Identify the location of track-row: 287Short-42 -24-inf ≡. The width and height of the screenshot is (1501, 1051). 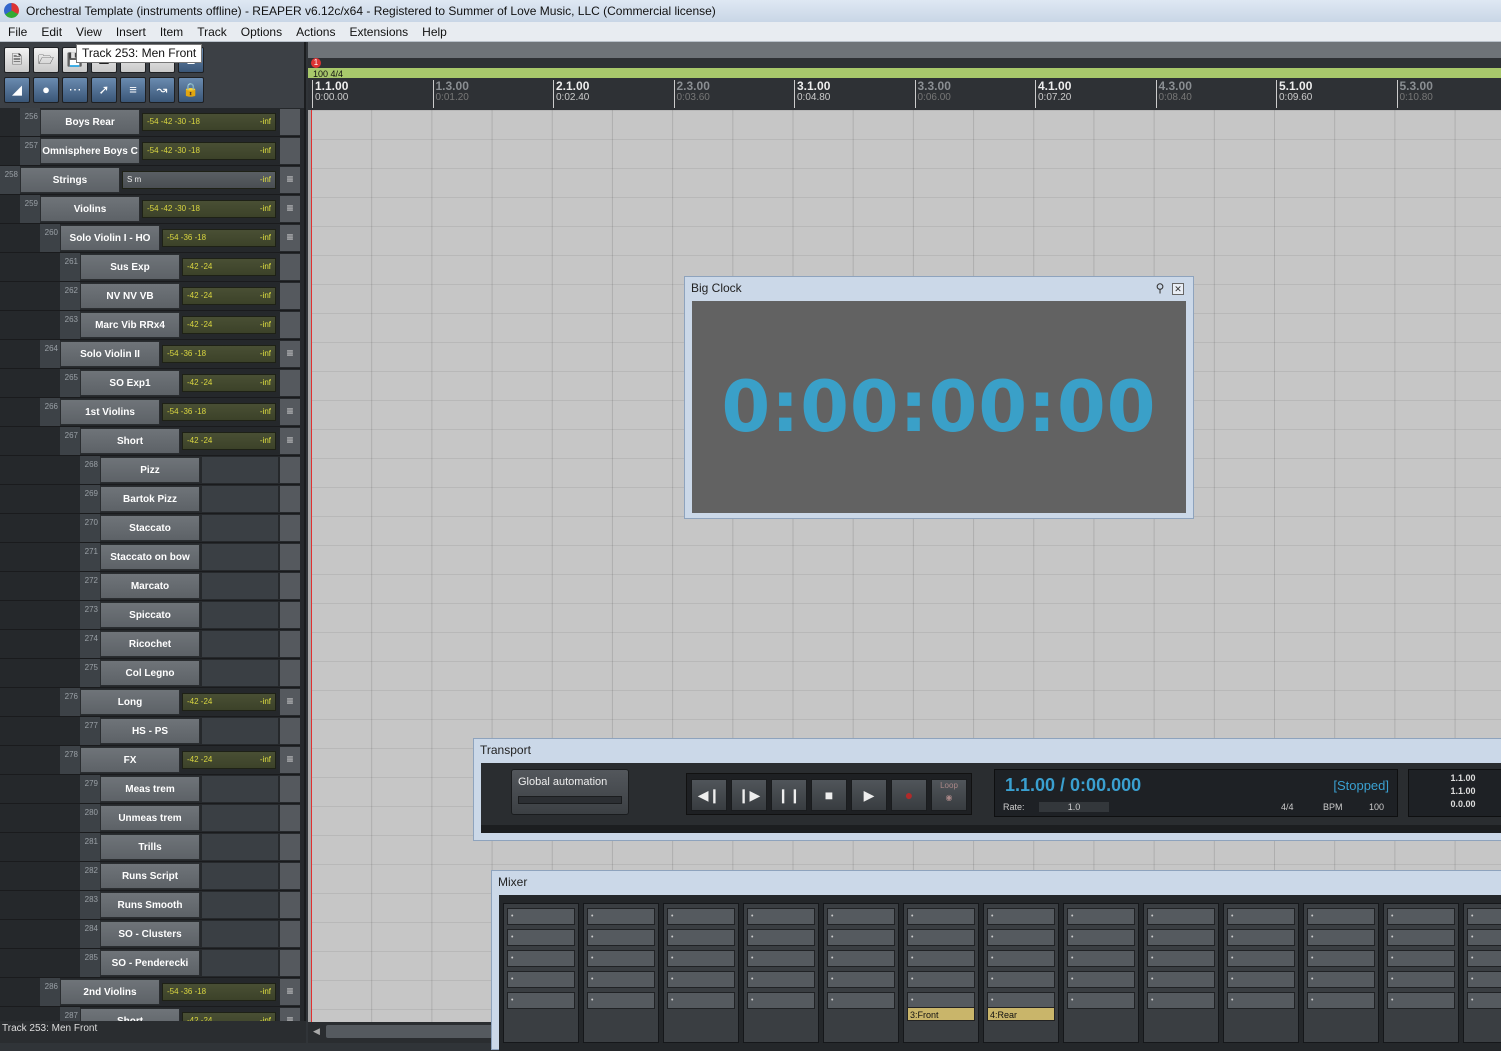
(150, 1014).